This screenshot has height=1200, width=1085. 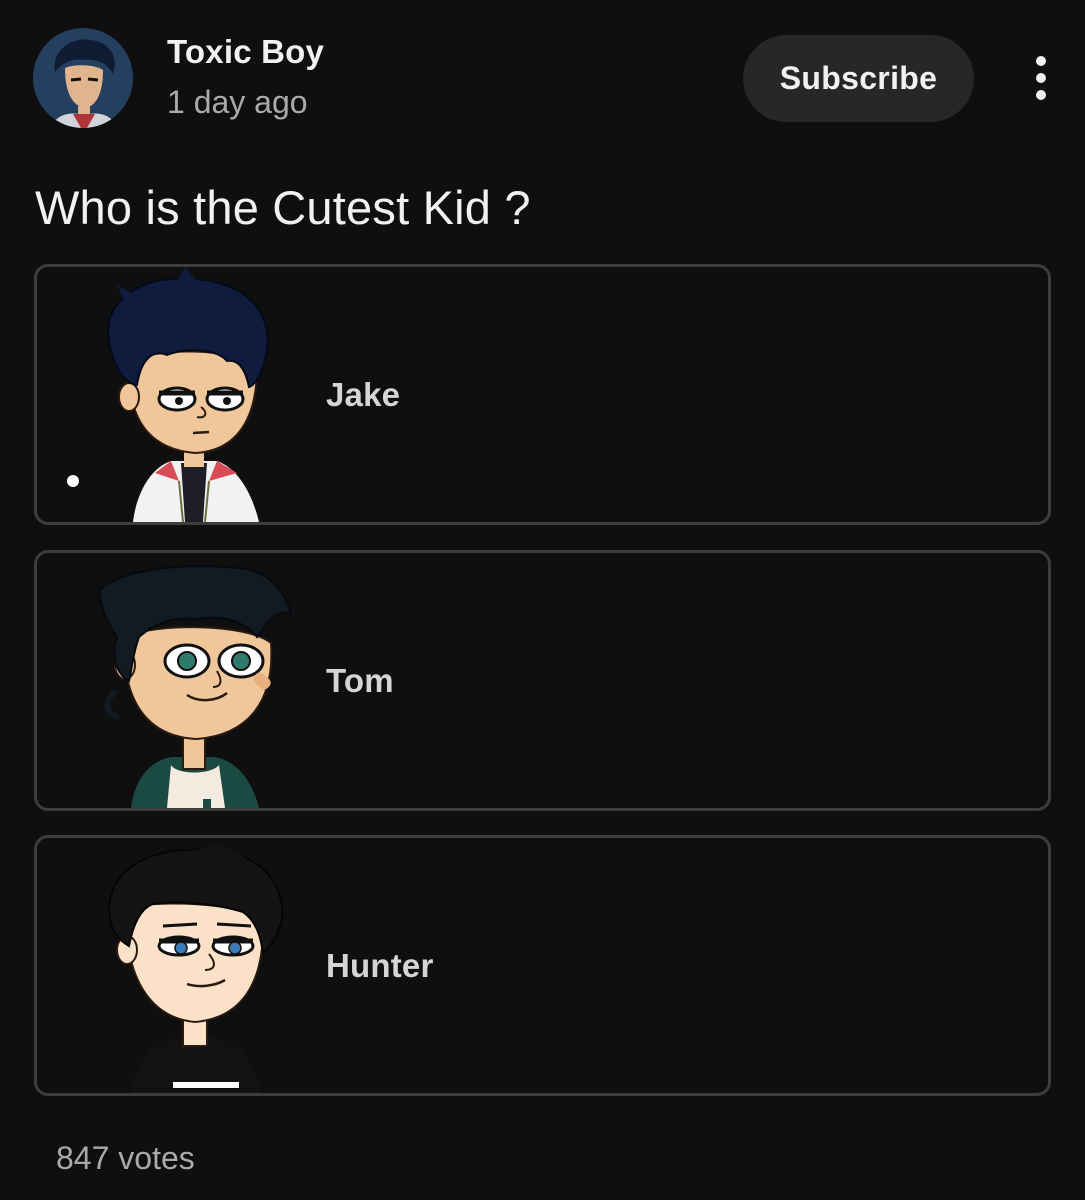 I want to click on indicator-dot, so click(x=73, y=481).